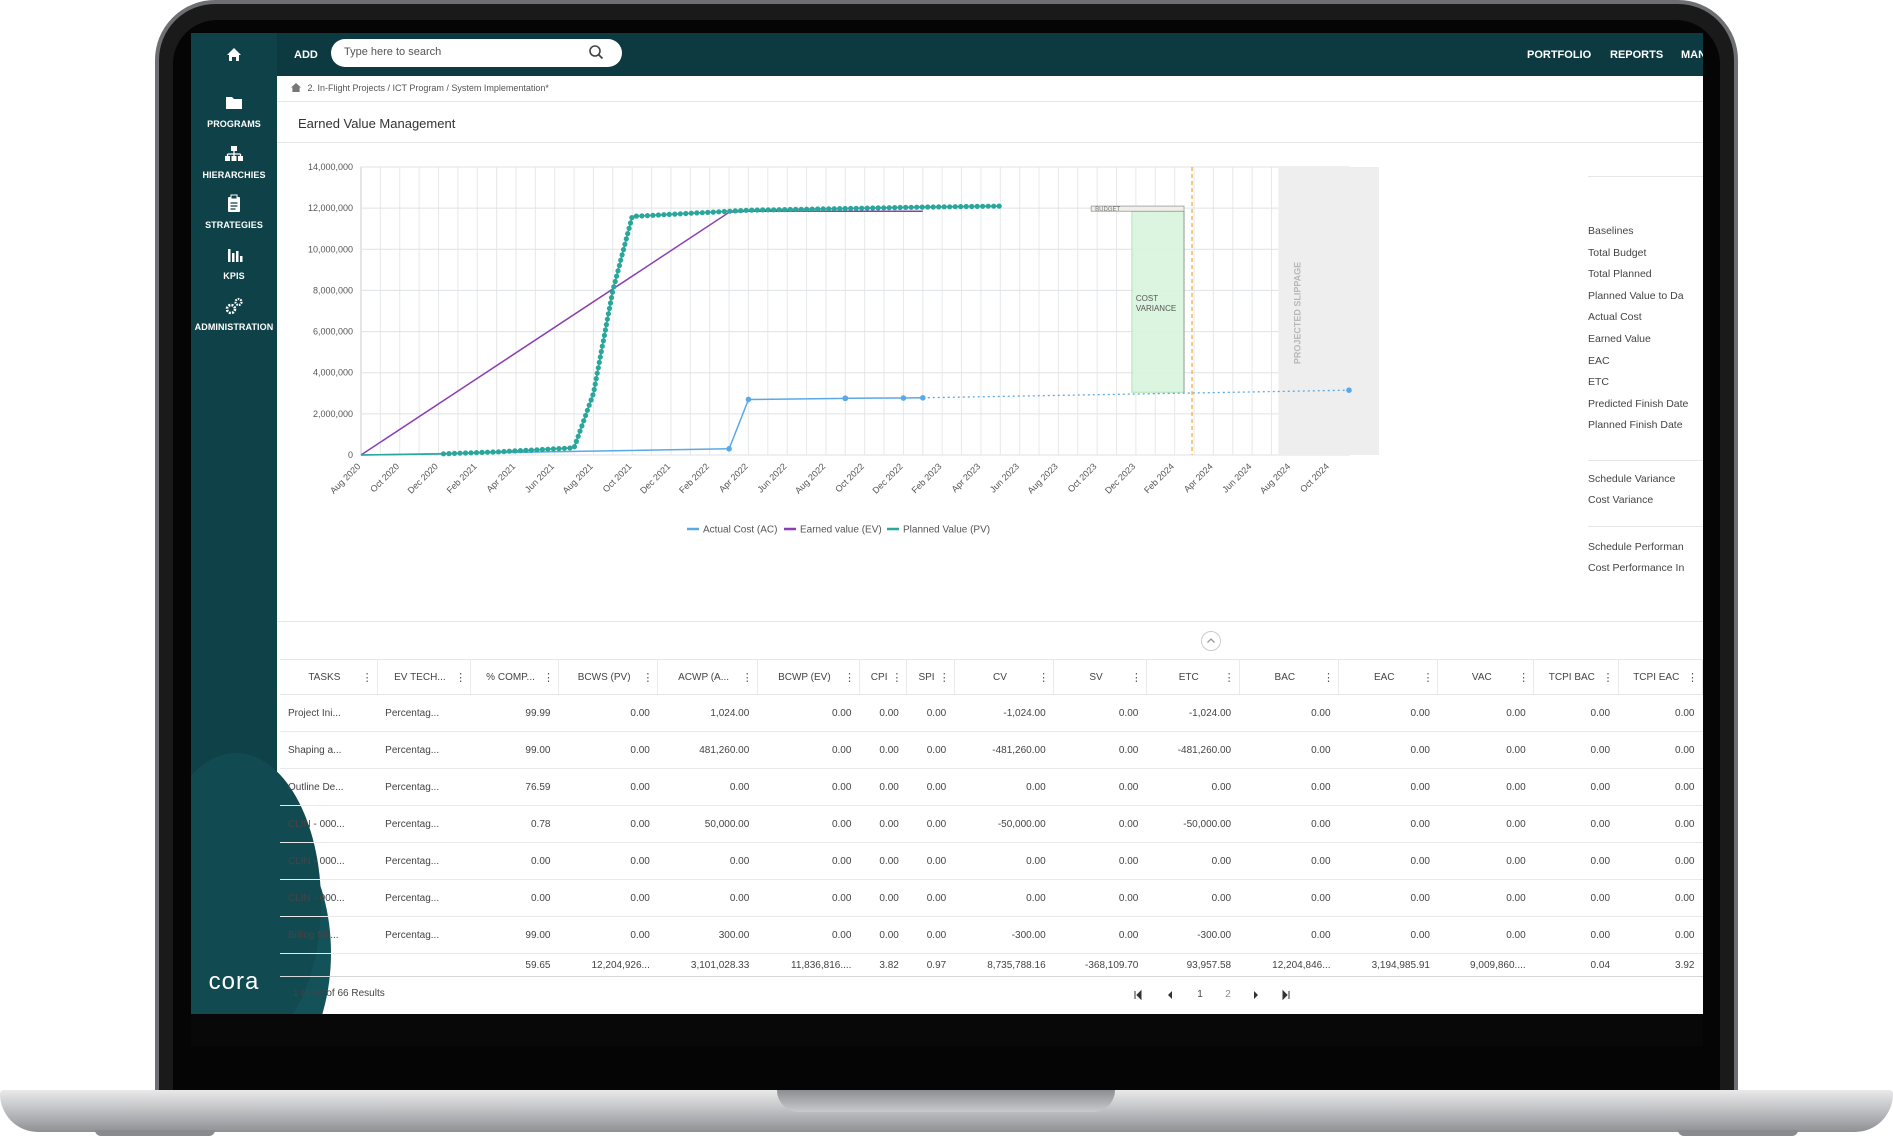 This screenshot has height=1147, width=1893. I want to click on legend-panel-item: Total Planned, so click(1620, 274).